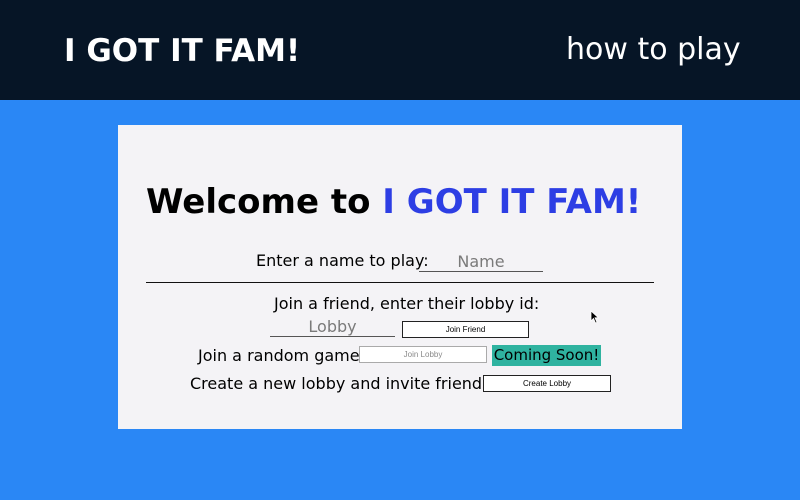 The height and width of the screenshot is (500, 800). Describe the element at coordinates (595, 317) in the screenshot. I see `mouse-pointer-icon` at that location.